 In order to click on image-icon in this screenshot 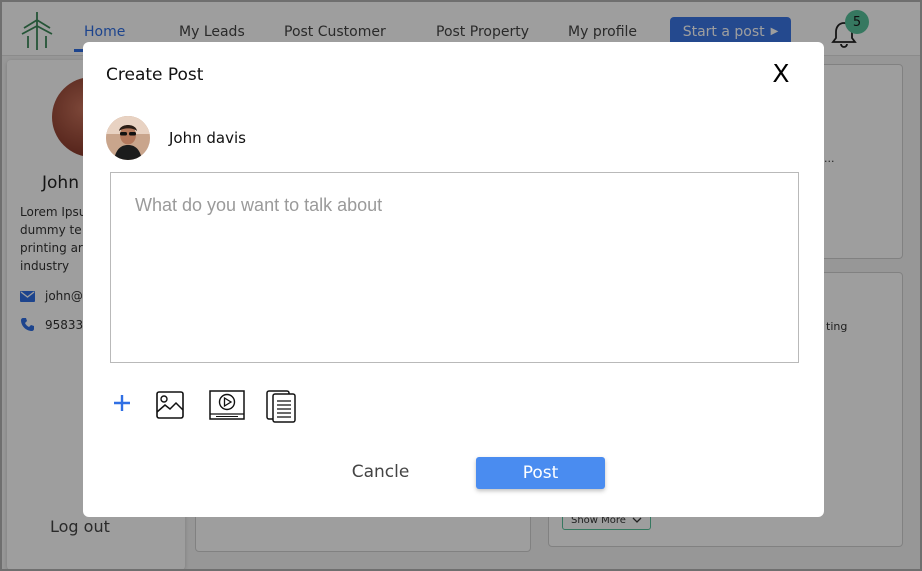, I will do `click(170, 405)`.